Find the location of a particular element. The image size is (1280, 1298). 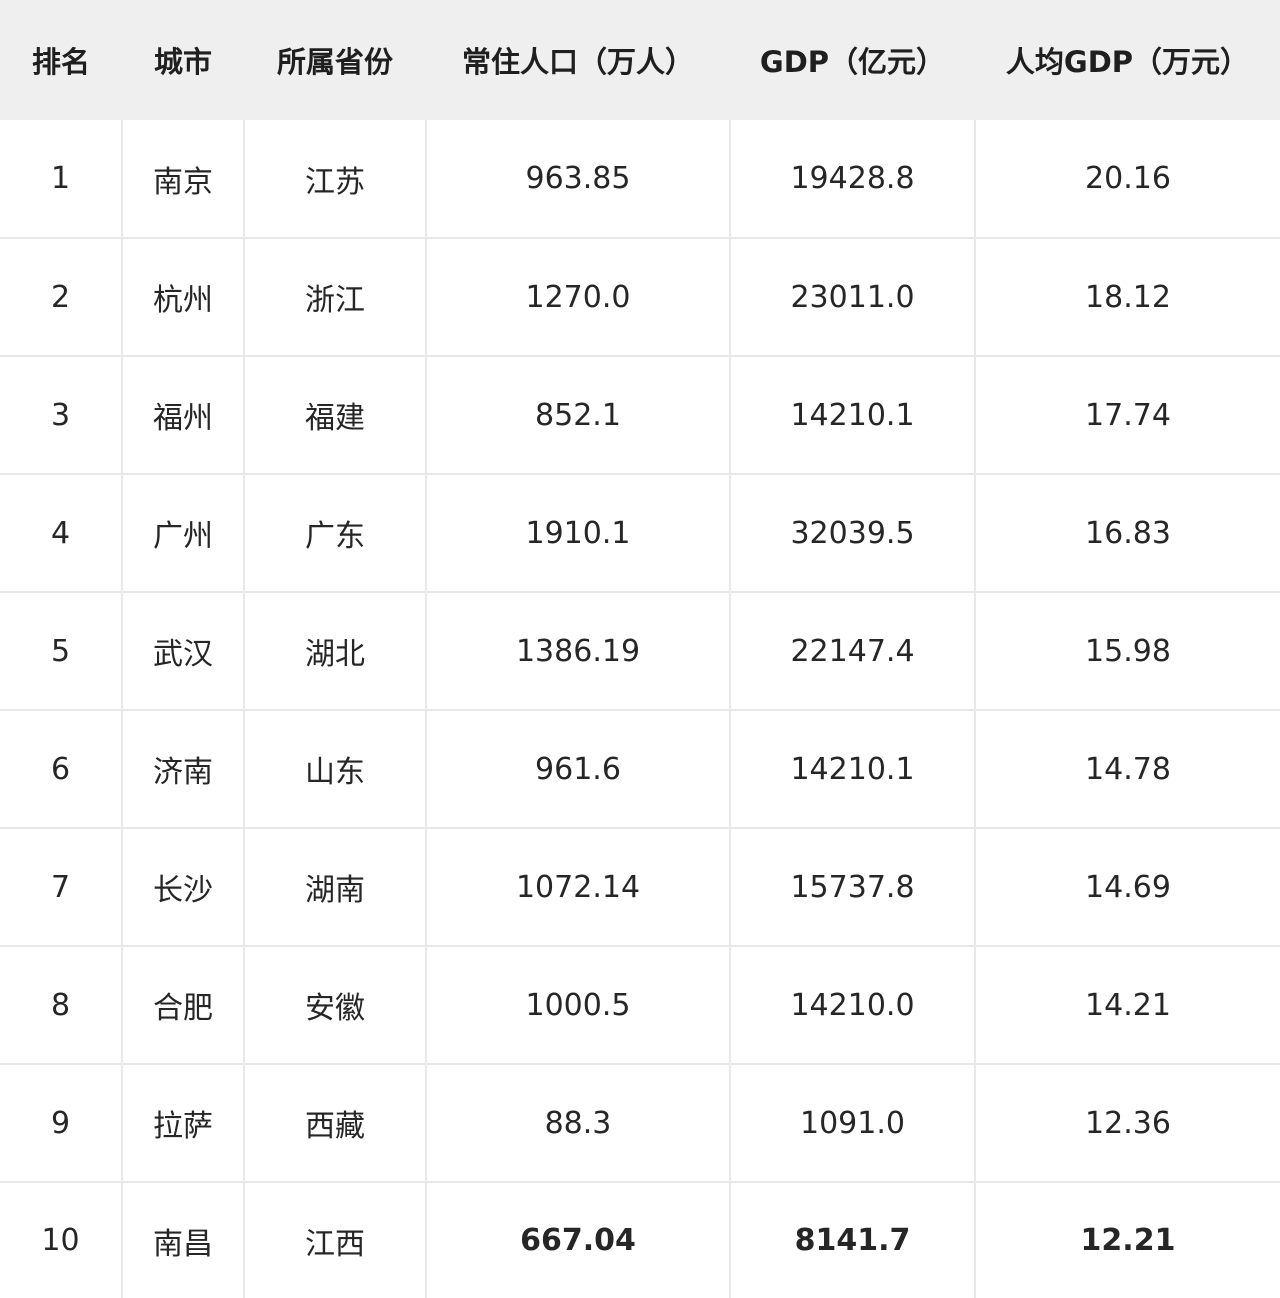

cell-province: 江苏 is located at coordinates (335, 179).